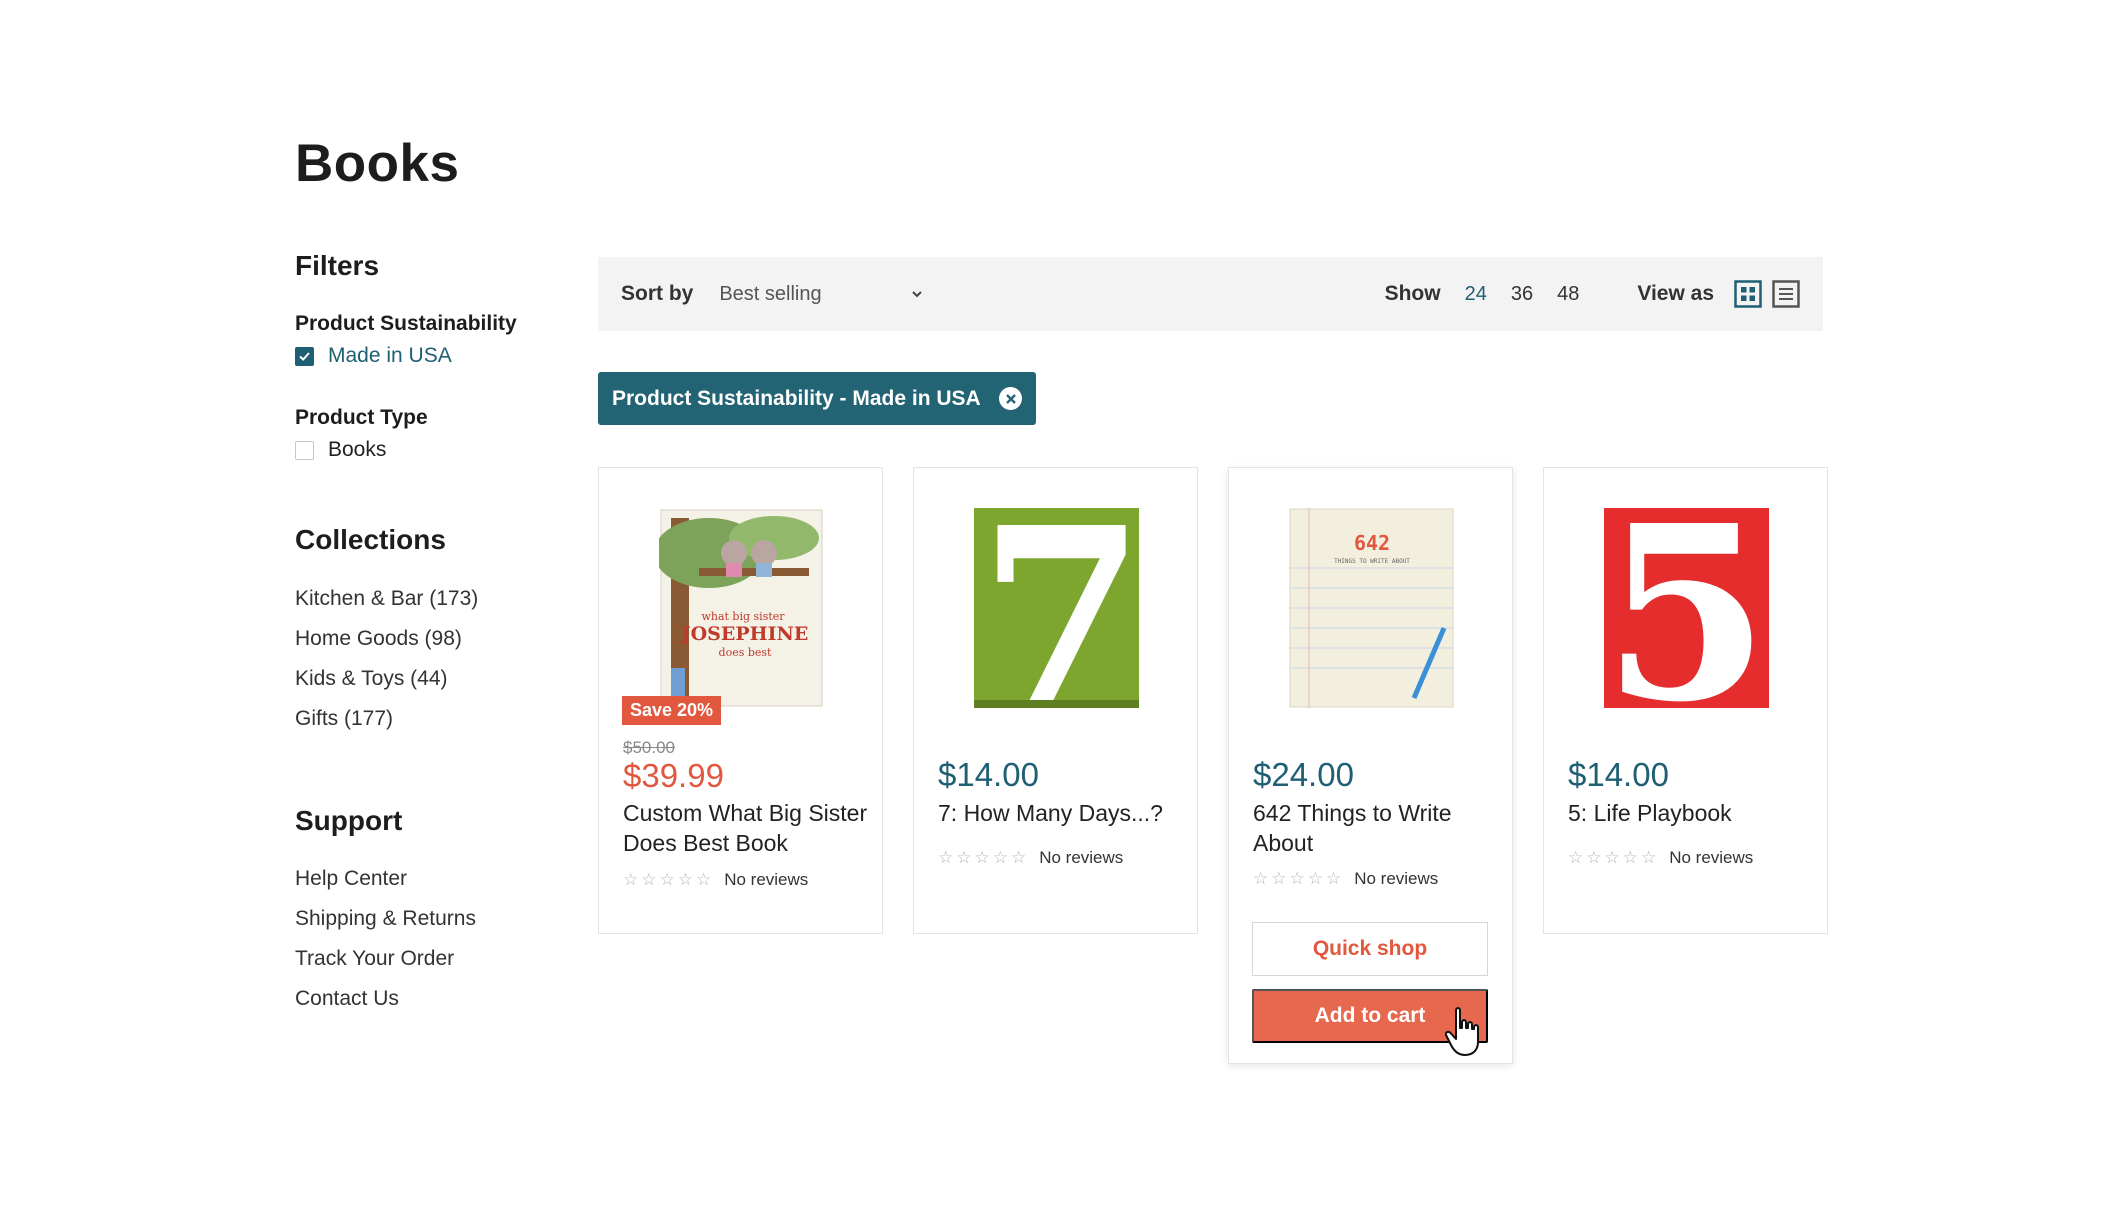 This screenshot has width=2114, height=1218. What do you see at coordinates (917, 294) in the screenshot?
I see `chevron-down-icon` at bounding box center [917, 294].